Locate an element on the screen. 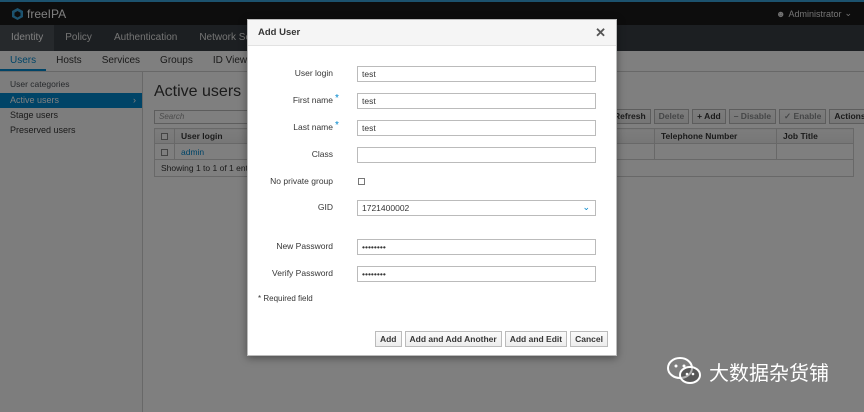 The image size is (864, 412). verify-password-label: Verify Password is located at coordinates (302, 273).